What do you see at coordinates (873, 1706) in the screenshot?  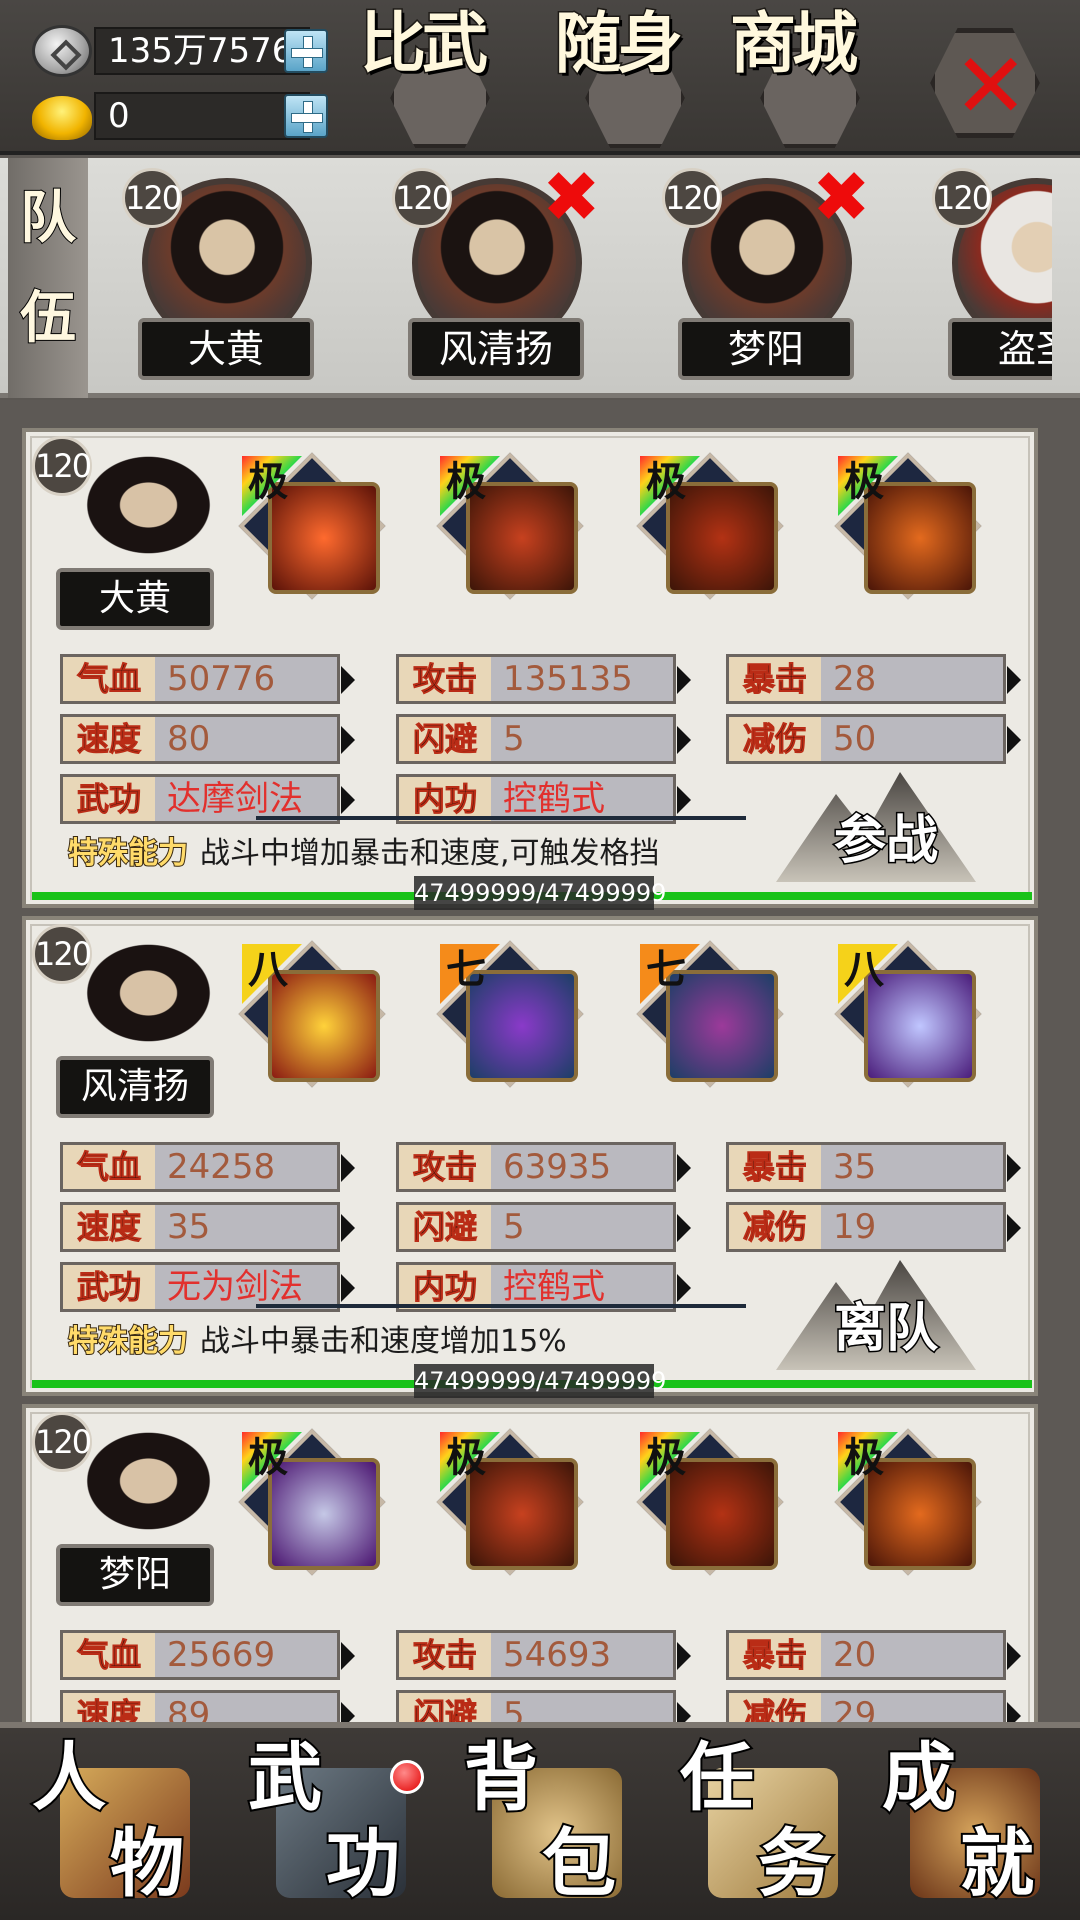 I see `stat-damage-reduction: 减伤 29` at bounding box center [873, 1706].